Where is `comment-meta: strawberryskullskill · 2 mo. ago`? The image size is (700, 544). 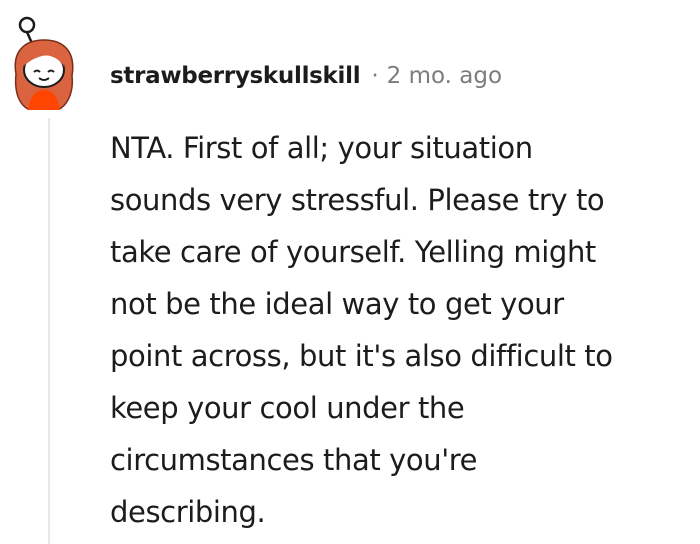
comment-meta: strawberryskullskill · 2 mo. ago is located at coordinates (306, 76).